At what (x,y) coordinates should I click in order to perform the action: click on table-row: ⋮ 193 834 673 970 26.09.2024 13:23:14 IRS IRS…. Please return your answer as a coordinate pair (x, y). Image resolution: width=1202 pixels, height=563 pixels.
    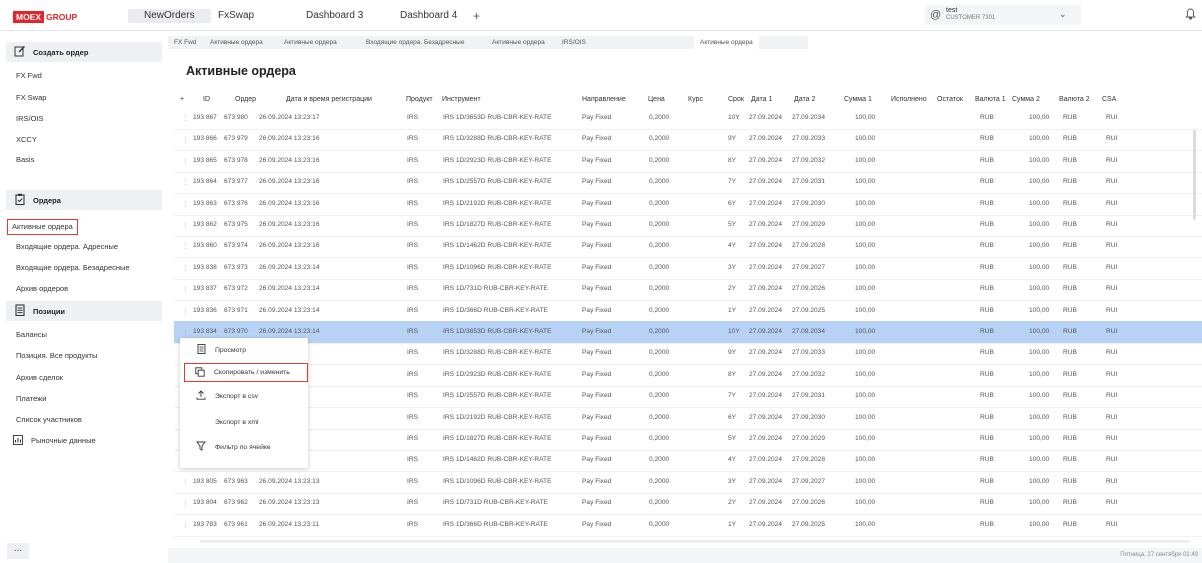
    Looking at the image, I should click on (688, 332).